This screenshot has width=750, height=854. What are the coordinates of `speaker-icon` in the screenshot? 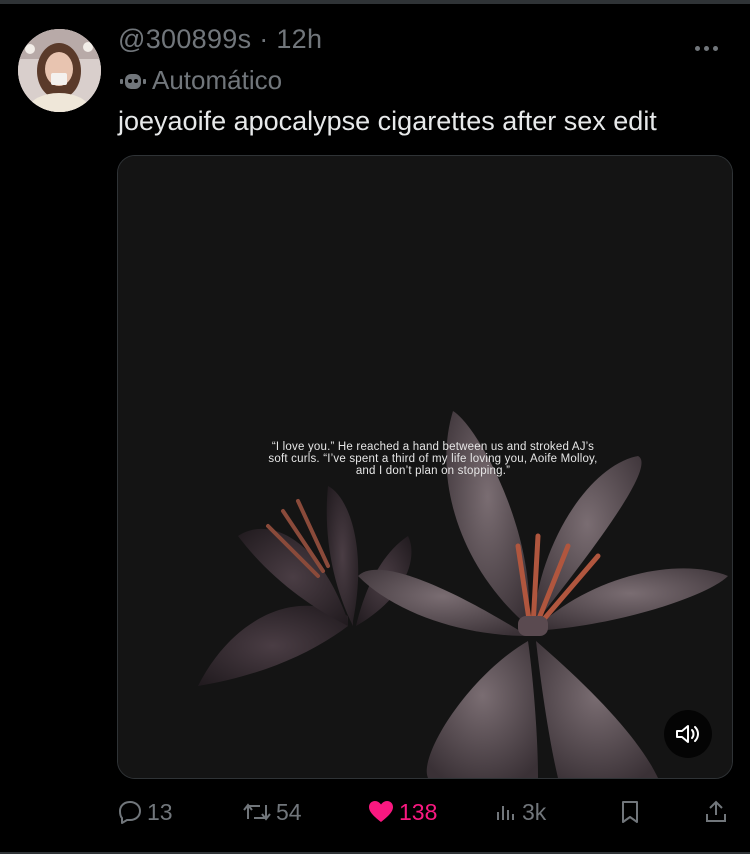 It's located at (687, 734).